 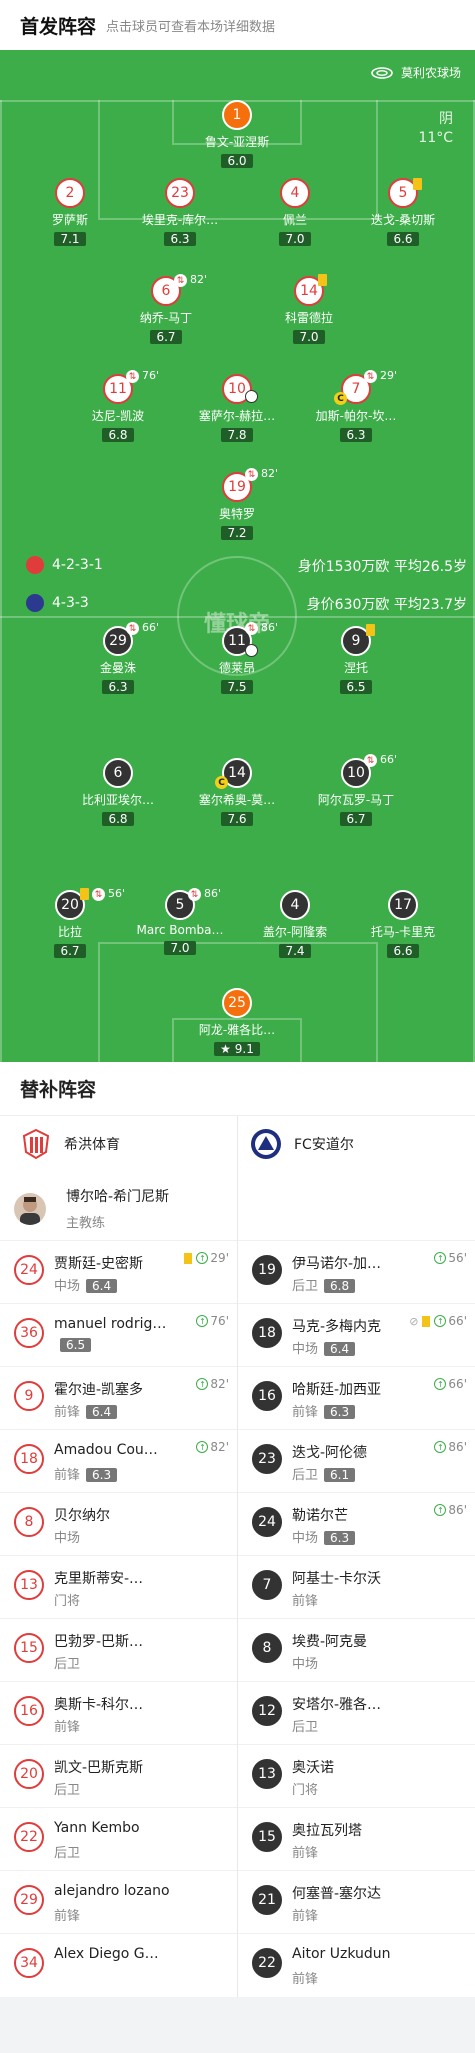 What do you see at coordinates (457, 1510) in the screenshot?
I see `sub-in-time: 86'` at bounding box center [457, 1510].